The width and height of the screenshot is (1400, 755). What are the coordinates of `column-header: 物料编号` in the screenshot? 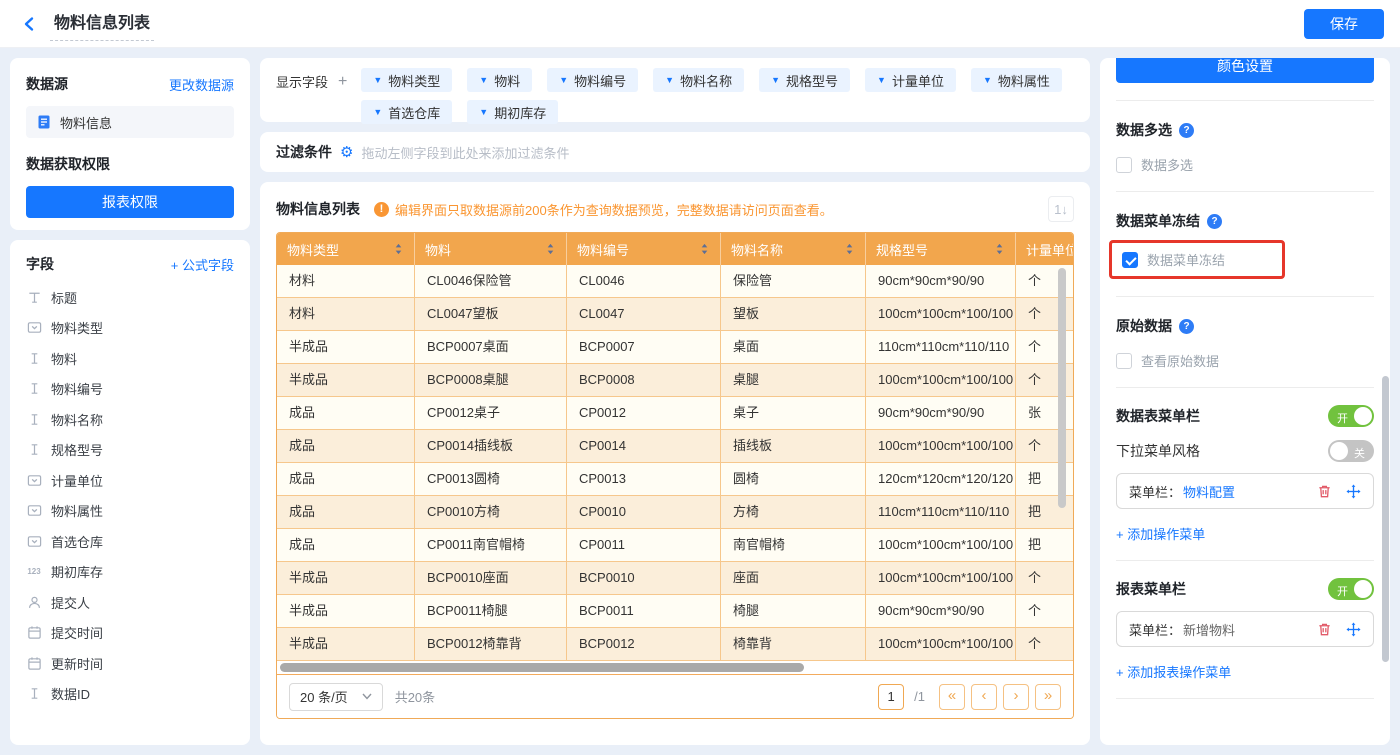 It's located at (644, 249).